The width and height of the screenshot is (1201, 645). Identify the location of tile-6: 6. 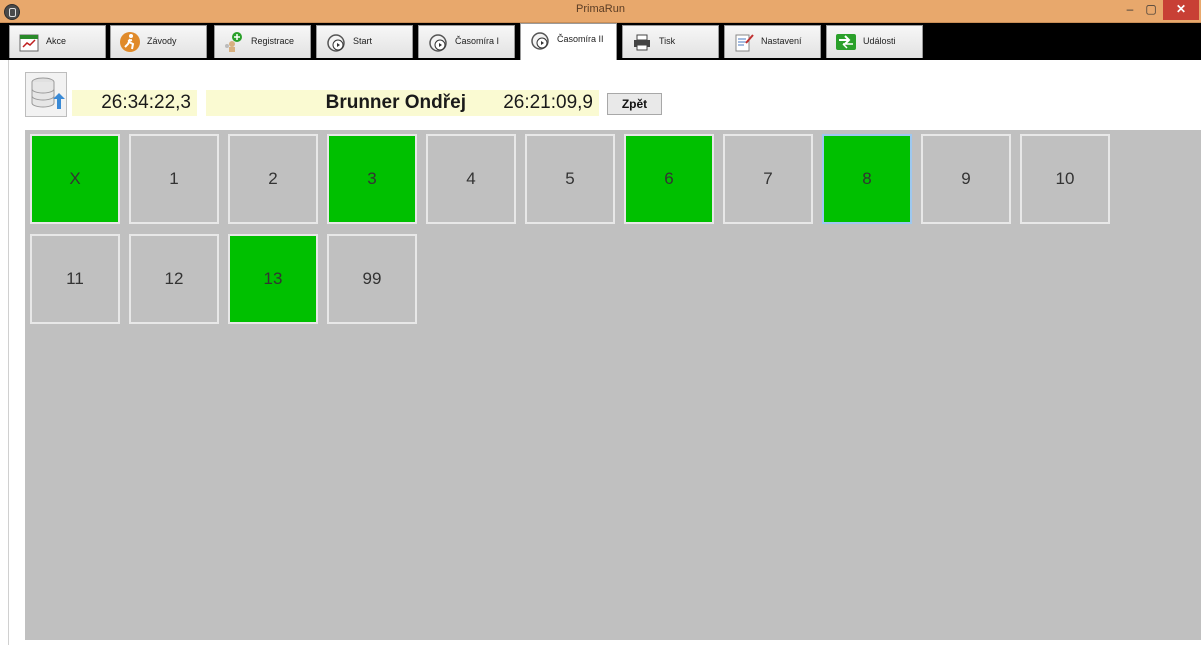
(669, 179).